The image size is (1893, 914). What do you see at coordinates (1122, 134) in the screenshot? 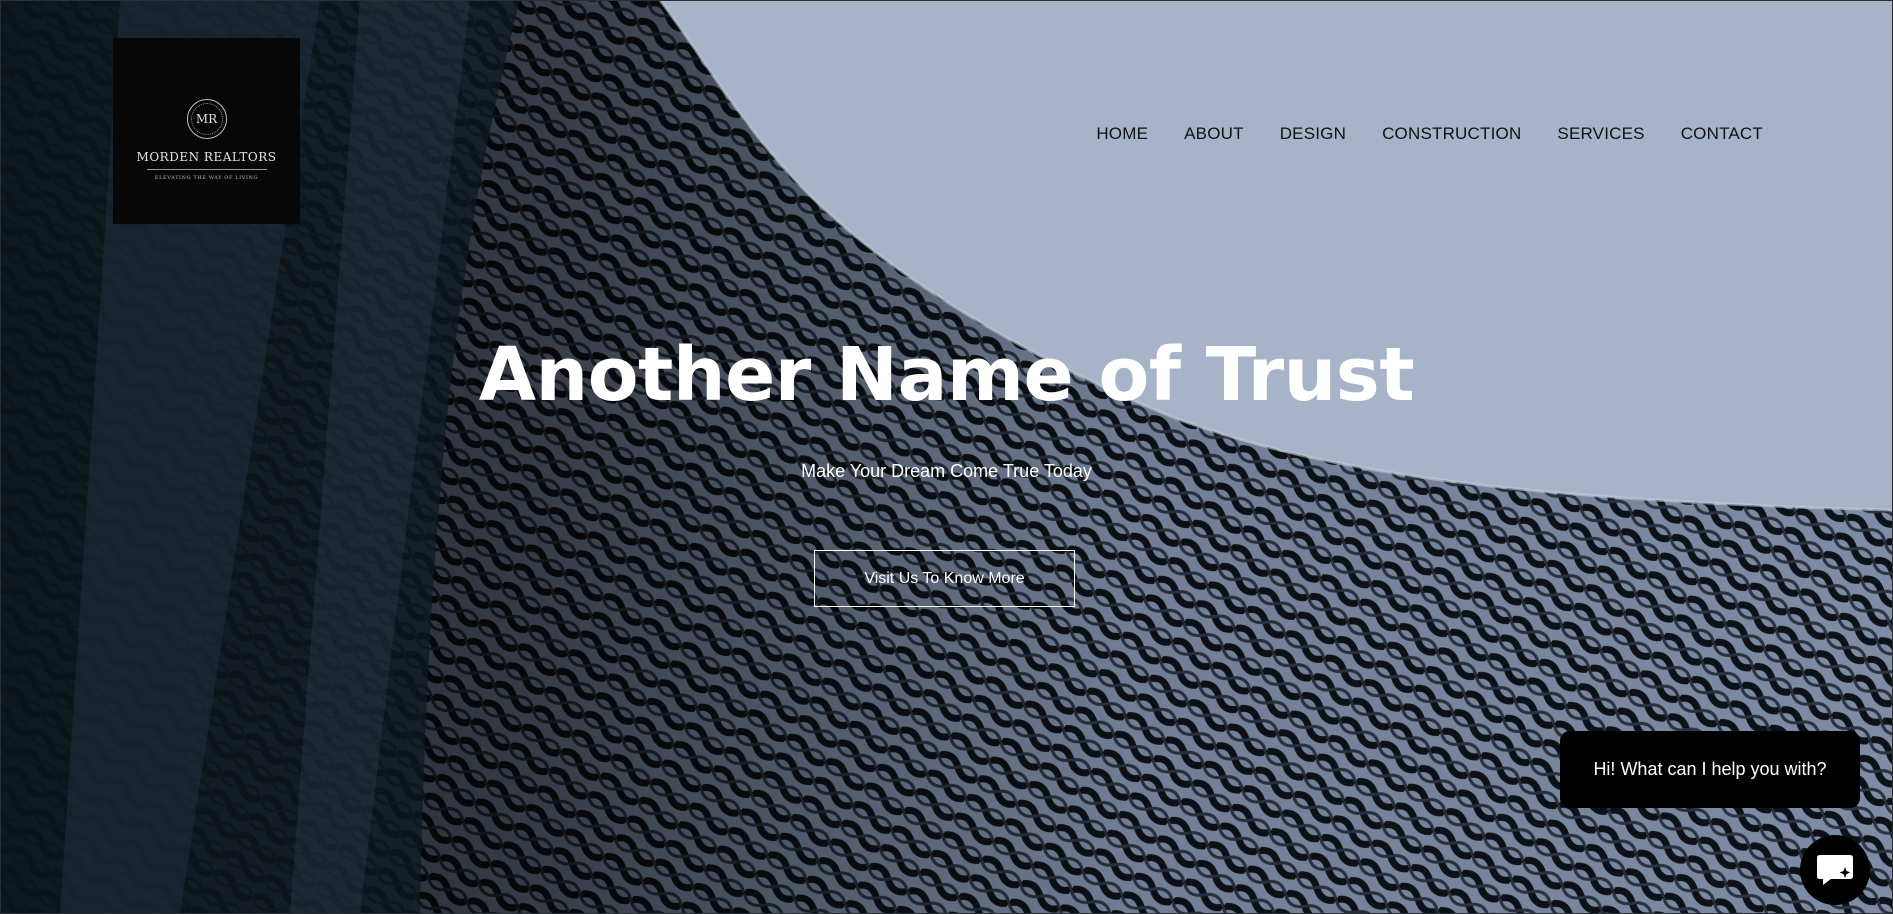
I see `nav-item-home: HOME` at bounding box center [1122, 134].